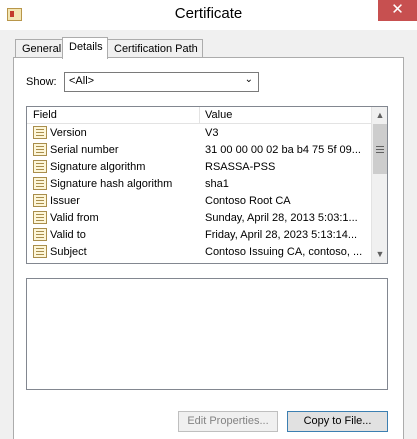 The width and height of the screenshot is (417, 439). Describe the element at coordinates (379, 185) in the screenshot. I see `vertical-scrollbar: ▲ ▼` at that location.